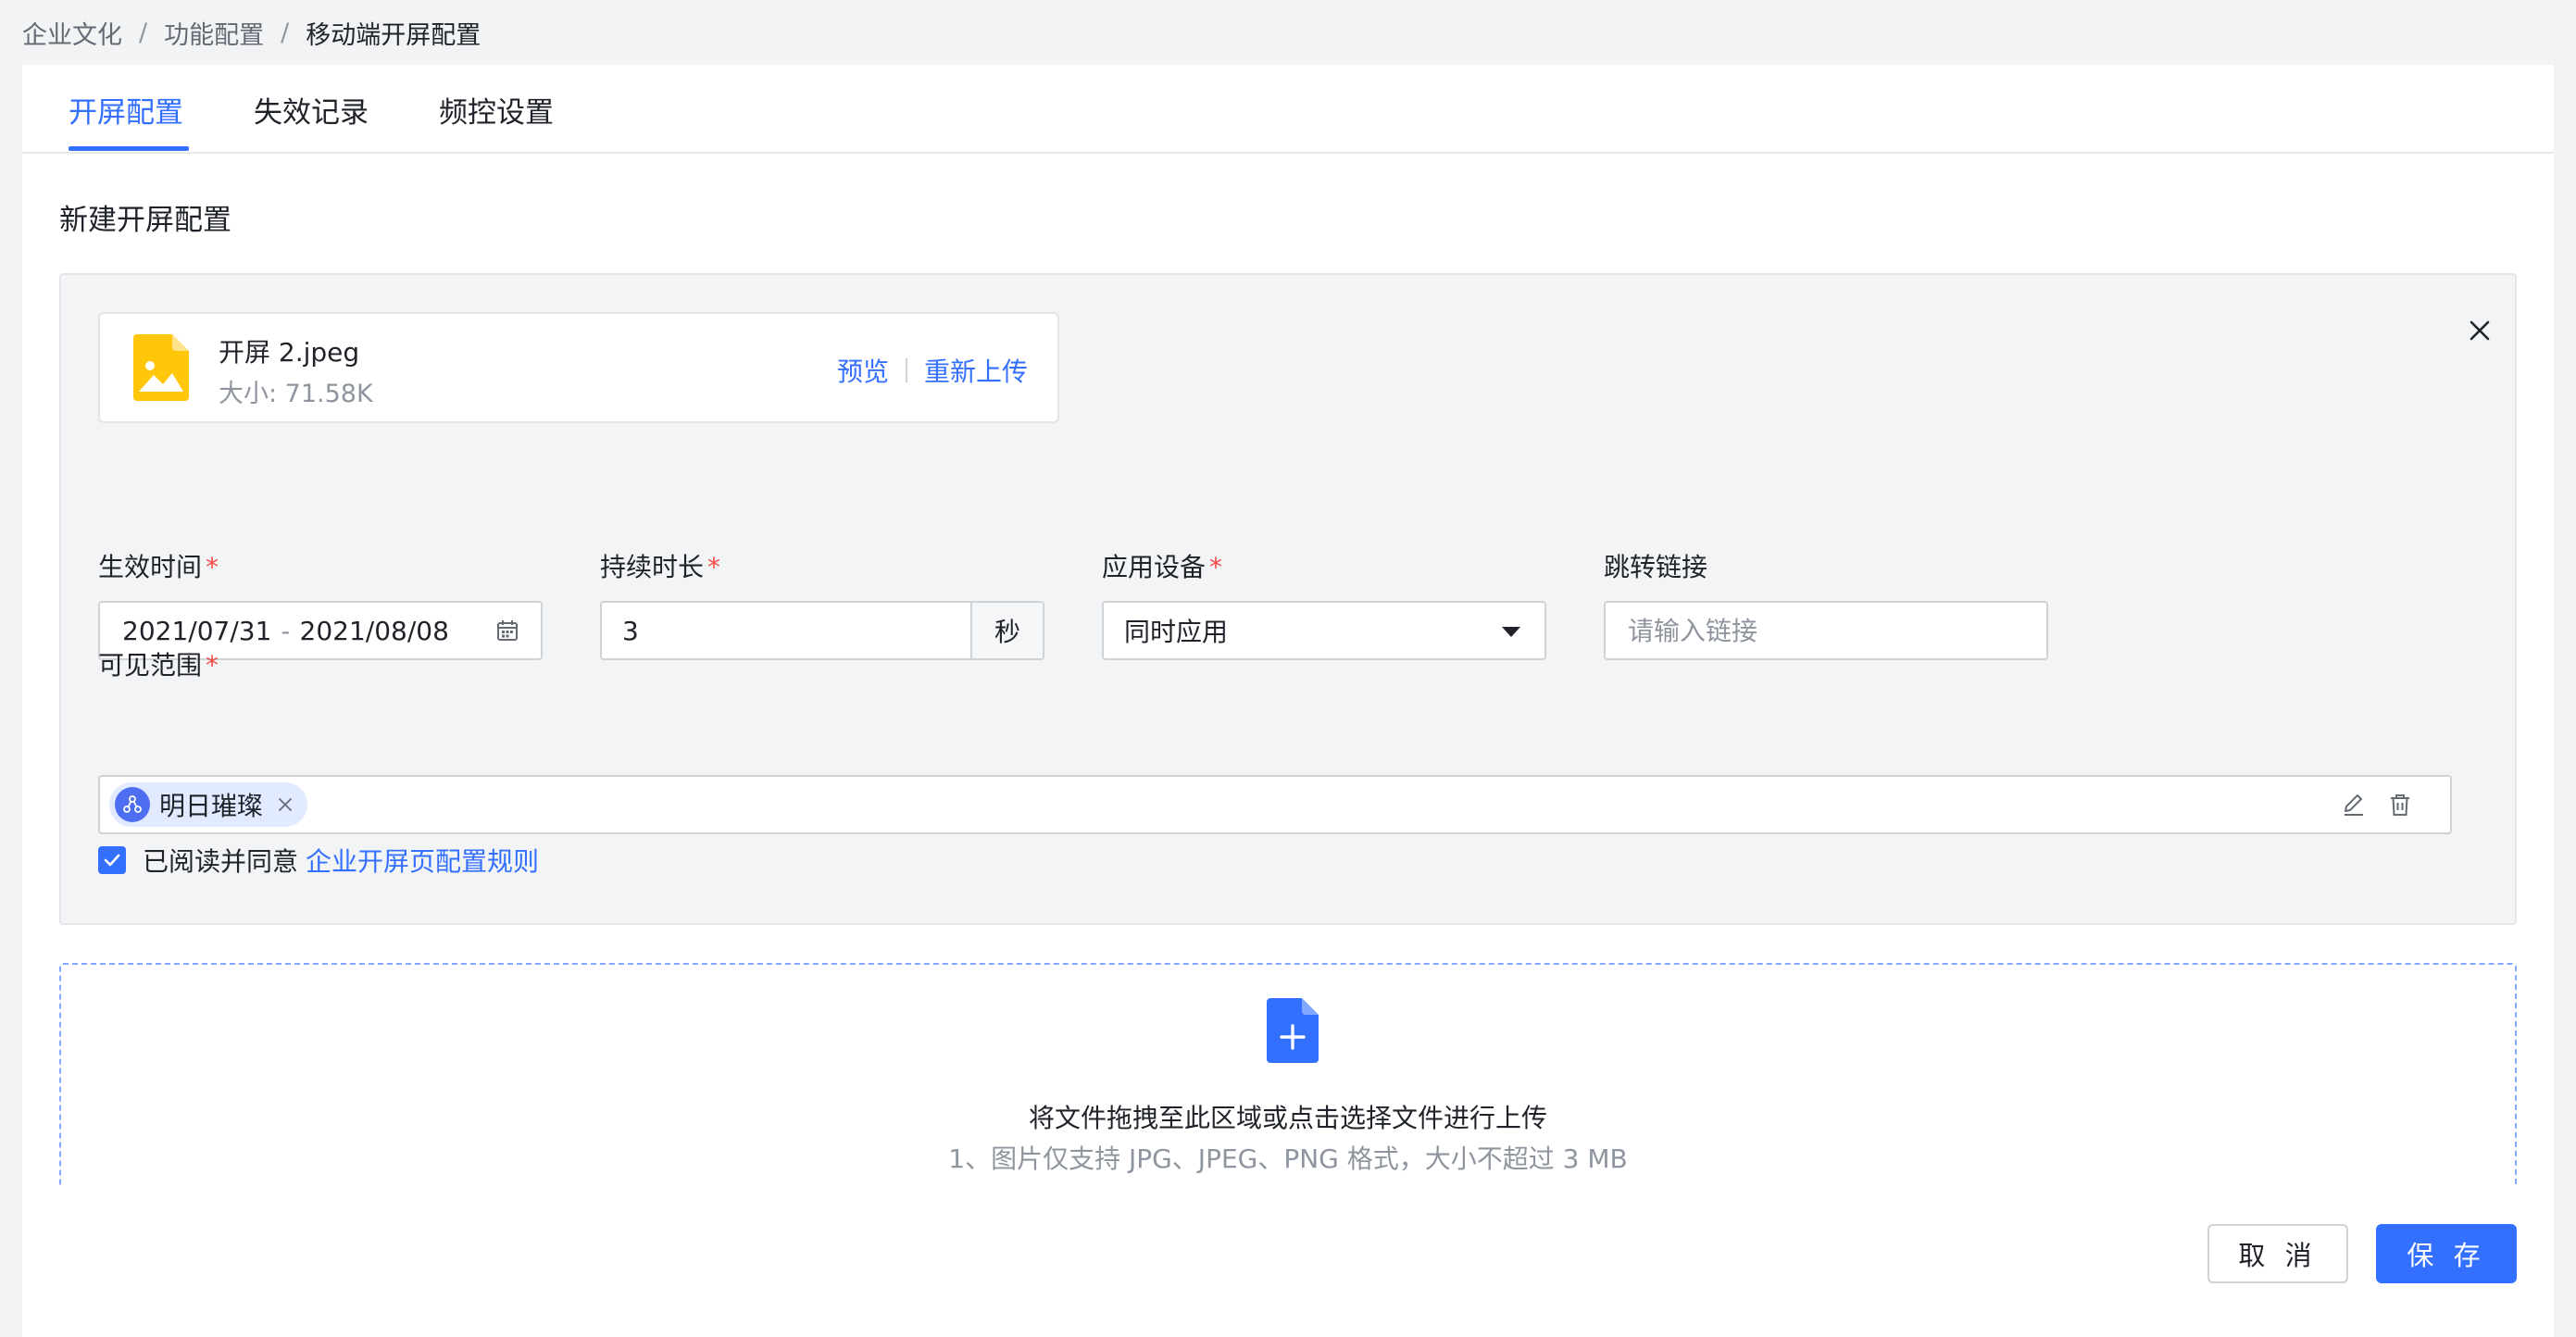  Describe the element at coordinates (1511, 632) in the screenshot. I see `caret-down-icon` at that location.